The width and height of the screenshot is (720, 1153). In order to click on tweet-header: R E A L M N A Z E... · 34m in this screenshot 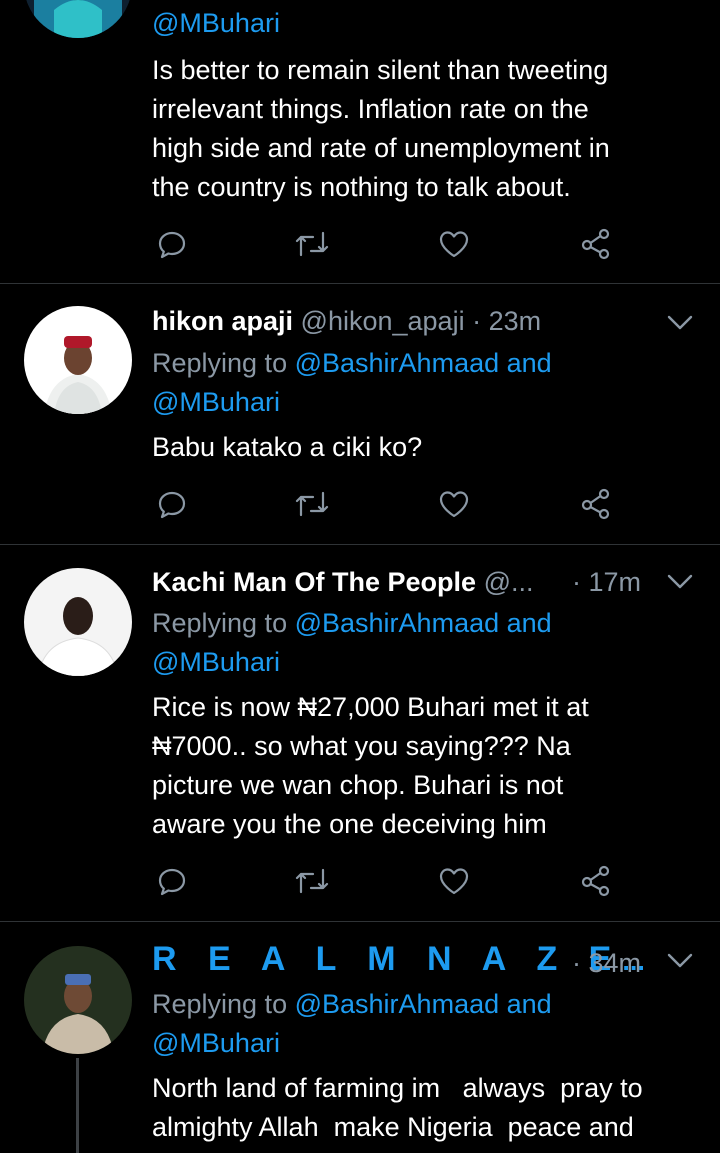, I will do `click(426, 960)`.